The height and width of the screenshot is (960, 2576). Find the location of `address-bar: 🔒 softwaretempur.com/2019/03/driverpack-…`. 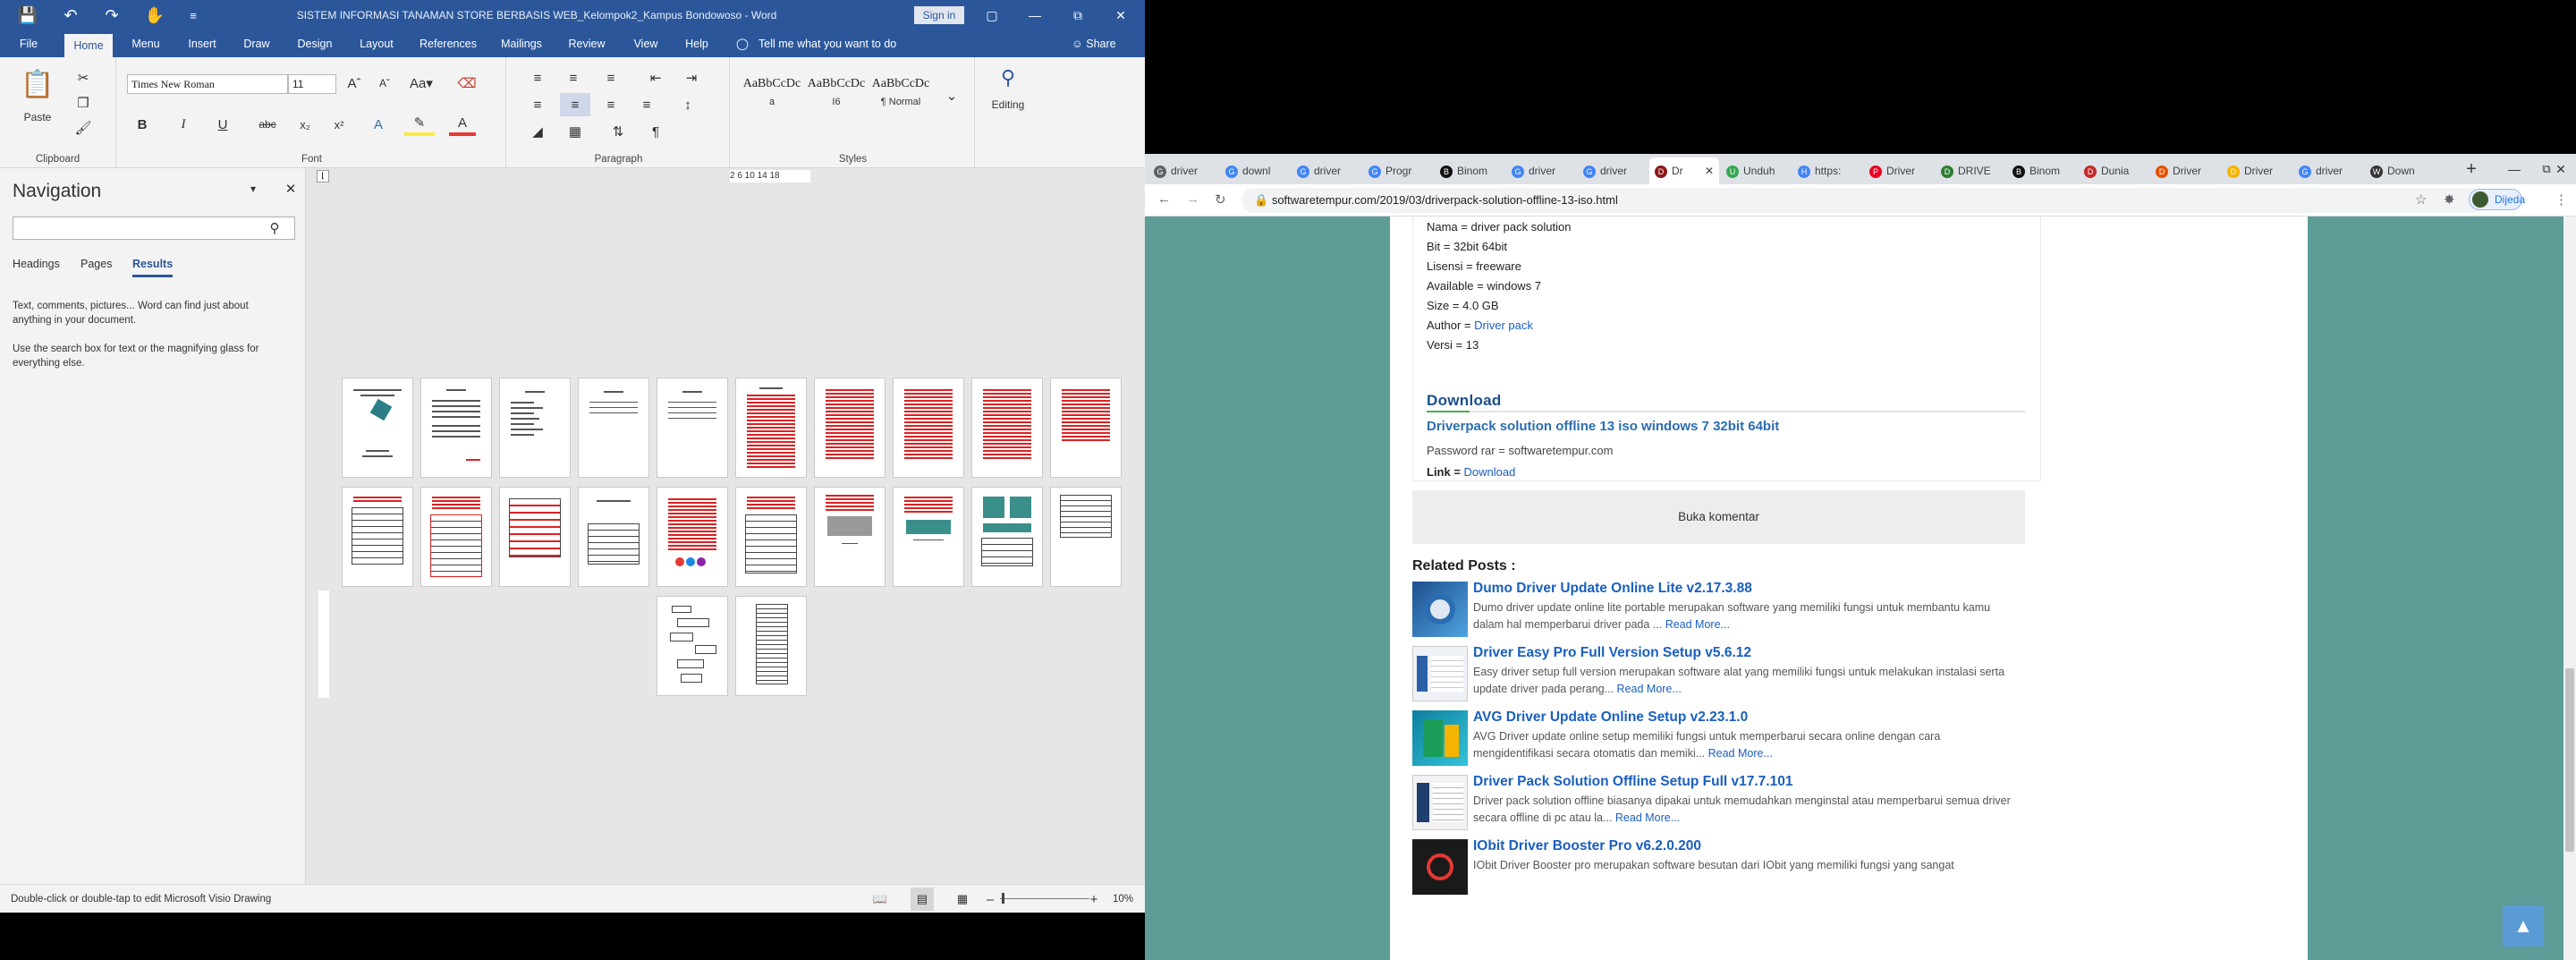

address-bar: 🔒 softwaretempur.com/2019/03/driverpack-… is located at coordinates (1863, 200).